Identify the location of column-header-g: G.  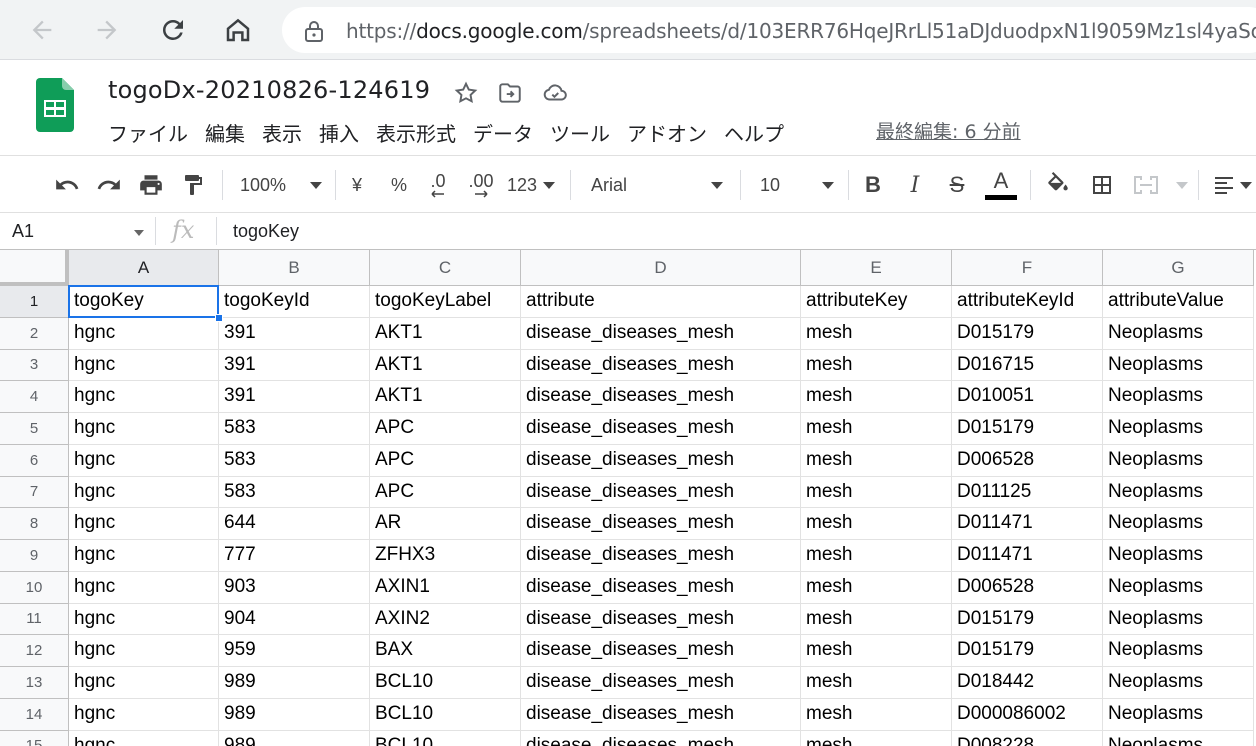
(1178, 268).